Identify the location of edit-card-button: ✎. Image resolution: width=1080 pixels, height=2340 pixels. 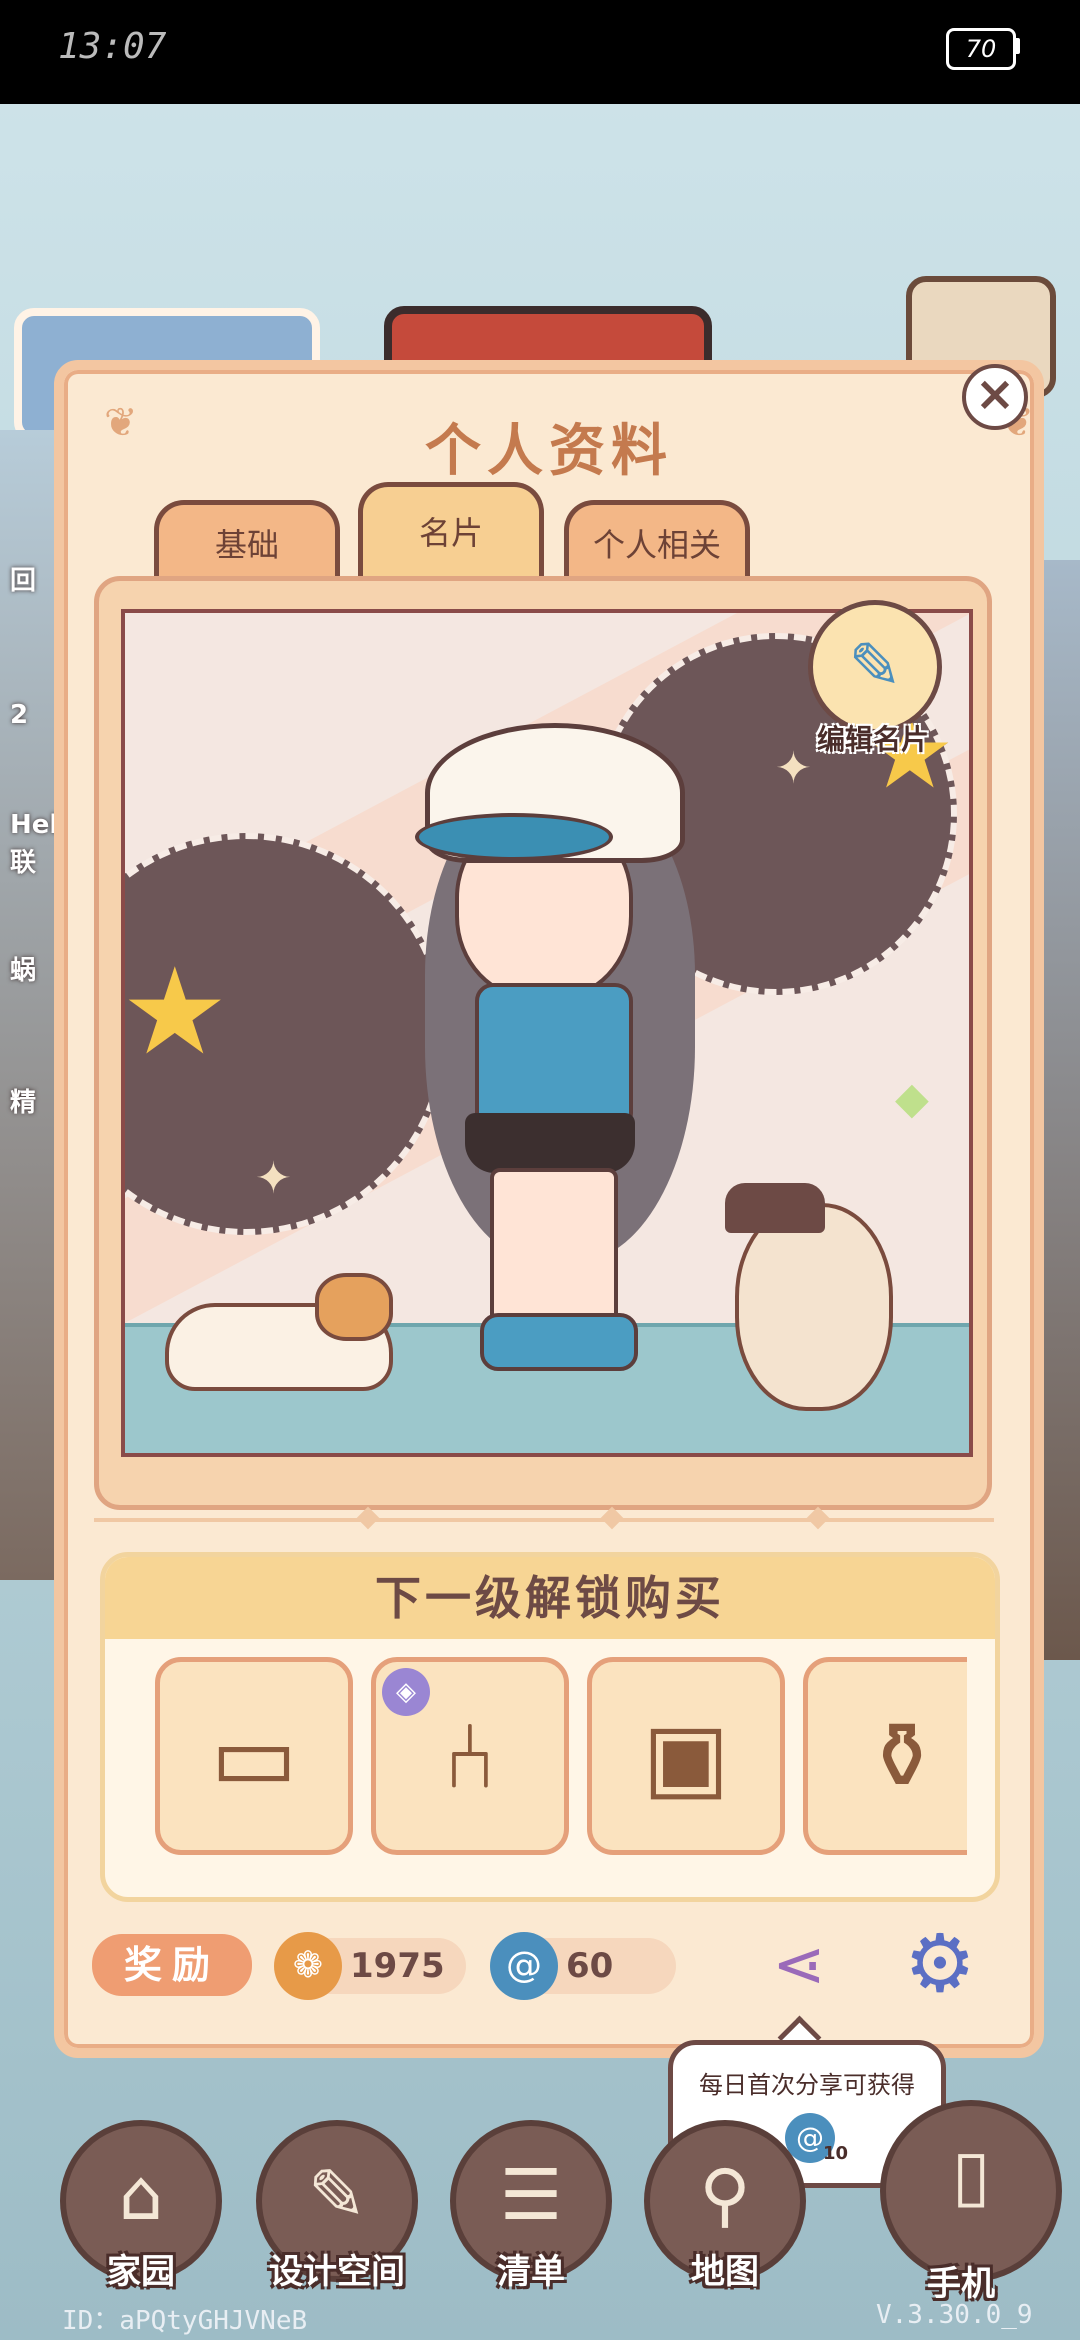
(875, 667).